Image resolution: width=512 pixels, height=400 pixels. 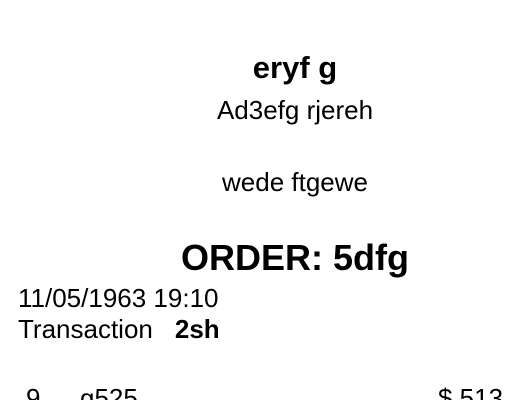 I want to click on line-item-description: g525, so click(x=109, y=391).